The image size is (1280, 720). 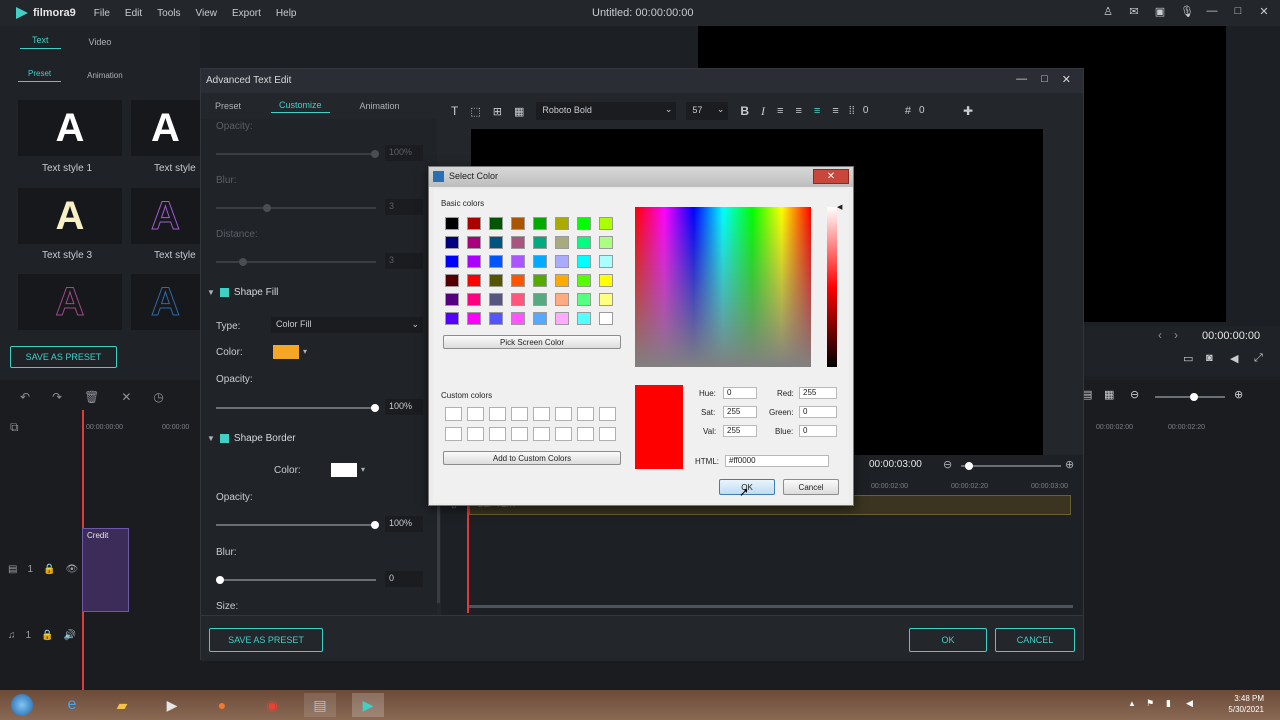 I want to click on text-style-6-thumb: A, so click(x=165, y=302).